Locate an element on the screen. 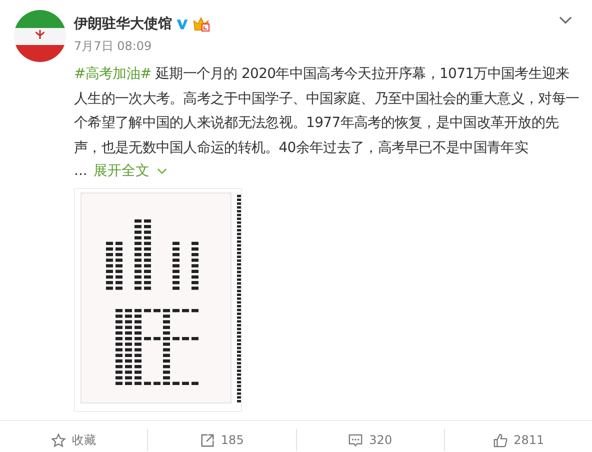 This screenshot has width=592, height=452. comment-icon is located at coordinates (356, 440).